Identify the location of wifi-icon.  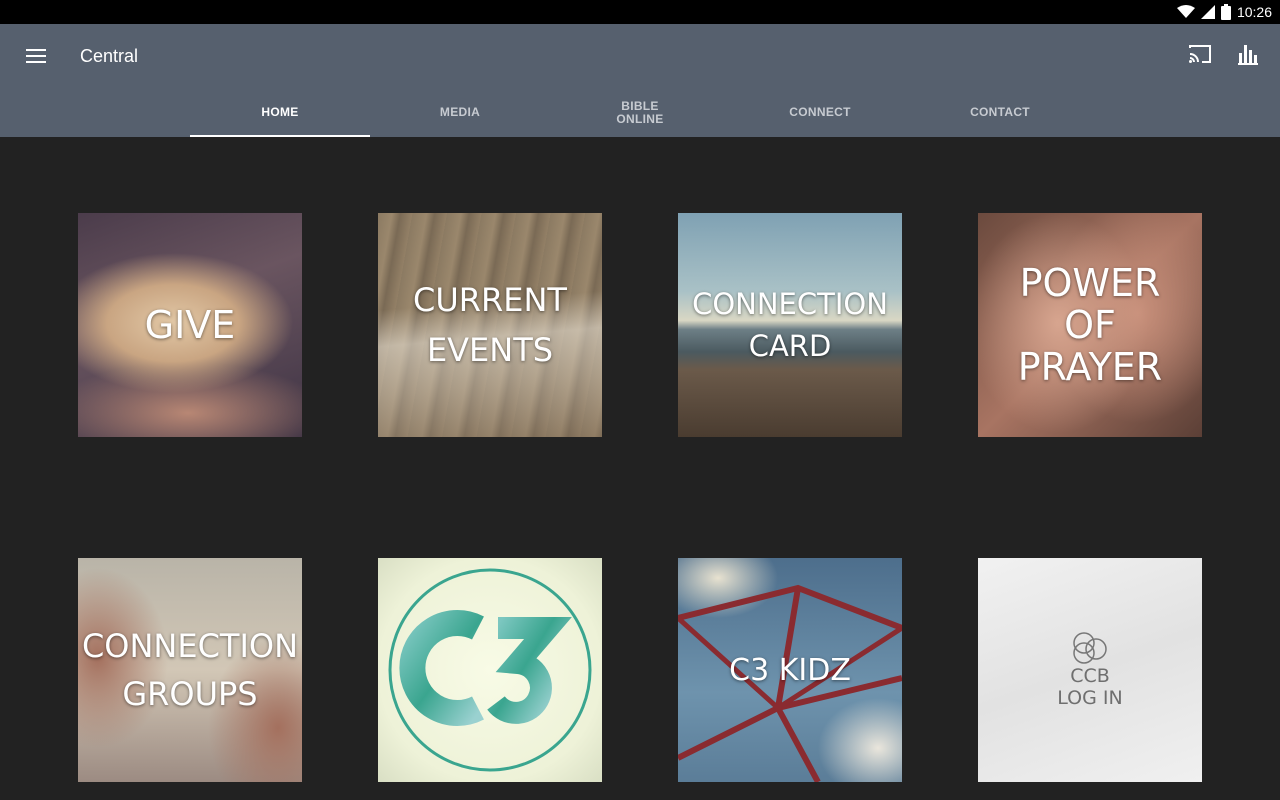
(1185, 12).